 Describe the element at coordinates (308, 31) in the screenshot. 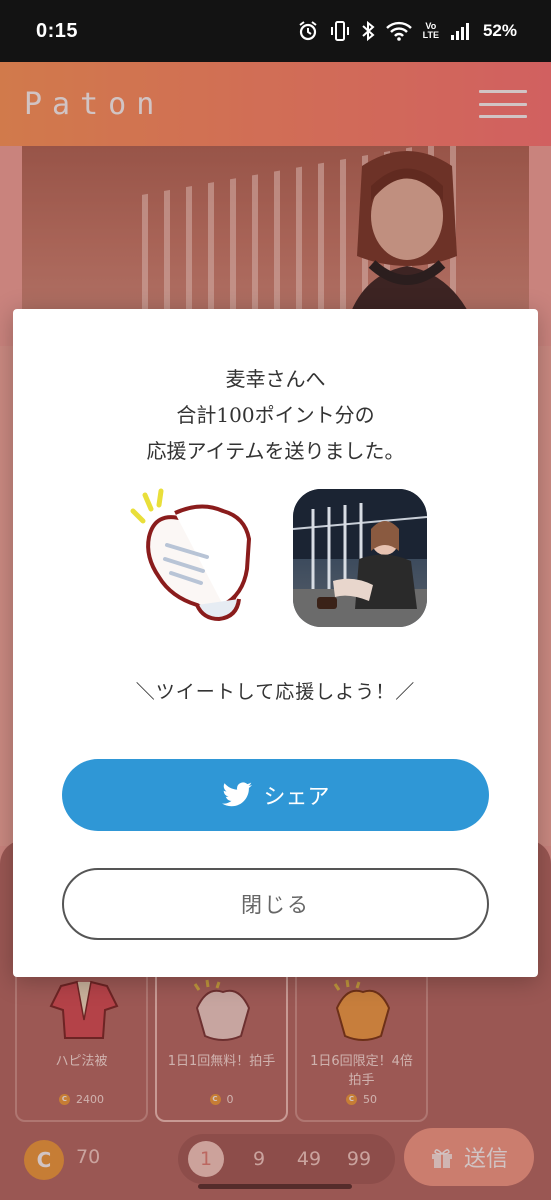

I see `alarm-icon` at that location.